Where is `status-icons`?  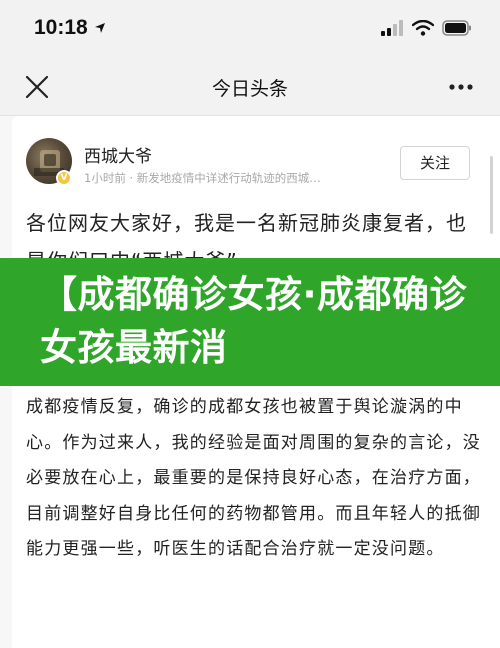
status-icons is located at coordinates (426, 28).